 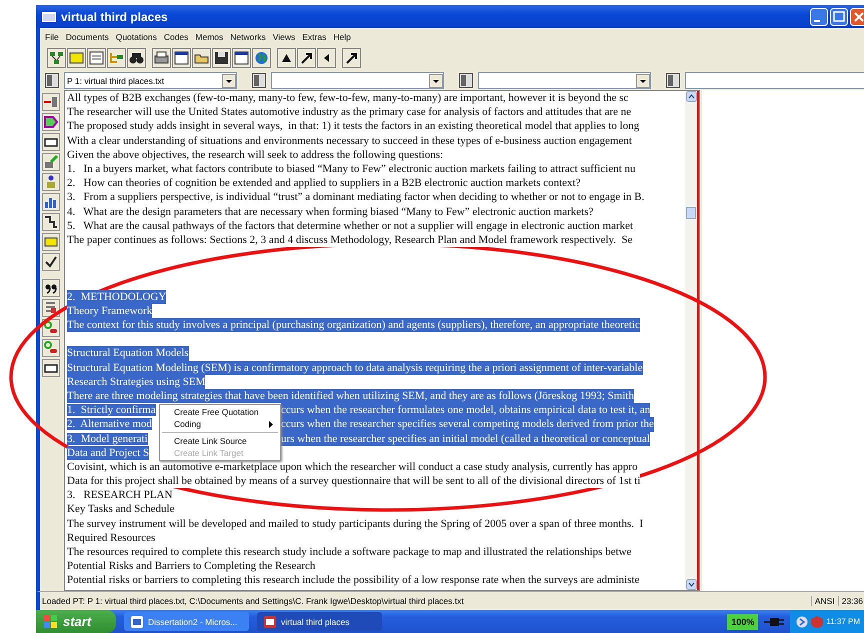 What do you see at coordinates (284, 37) in the screenshot?
I see `menu-item: Views` at bounding box center [284, 37].